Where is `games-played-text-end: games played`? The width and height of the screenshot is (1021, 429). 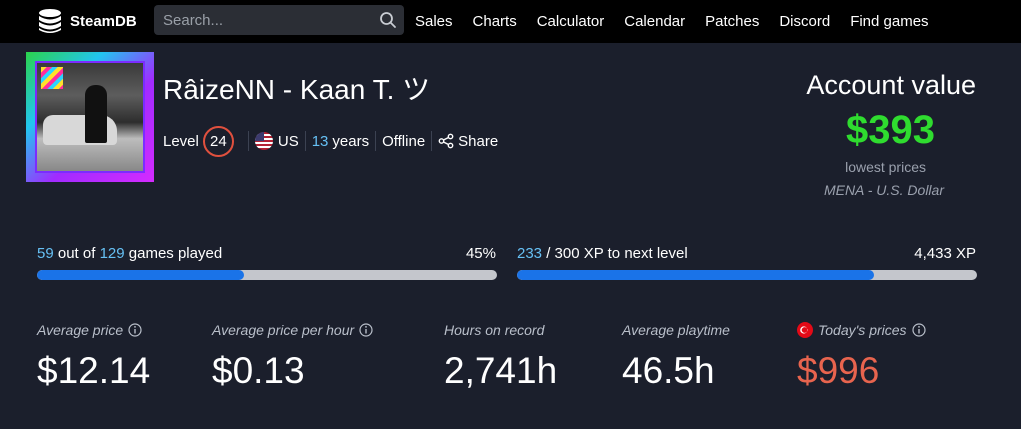
games-played-text-end: games played is located at coordinates (175, 253).